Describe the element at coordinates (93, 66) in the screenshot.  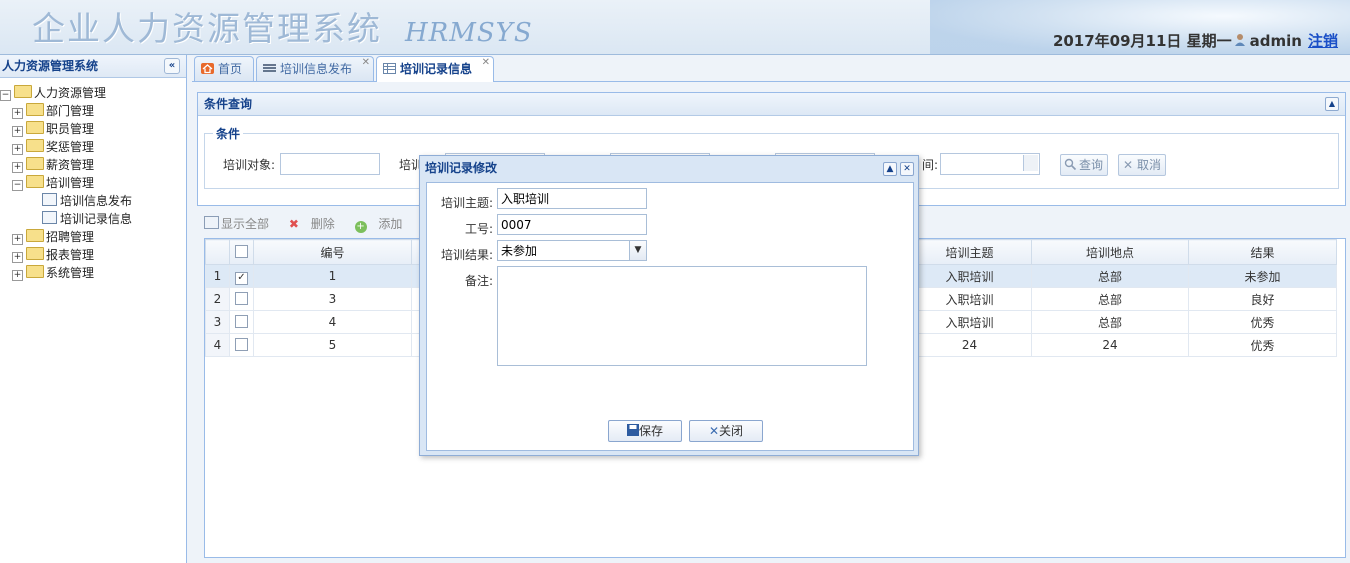
I see `sidebar-header: 人力资源管理系统 «` at that location.